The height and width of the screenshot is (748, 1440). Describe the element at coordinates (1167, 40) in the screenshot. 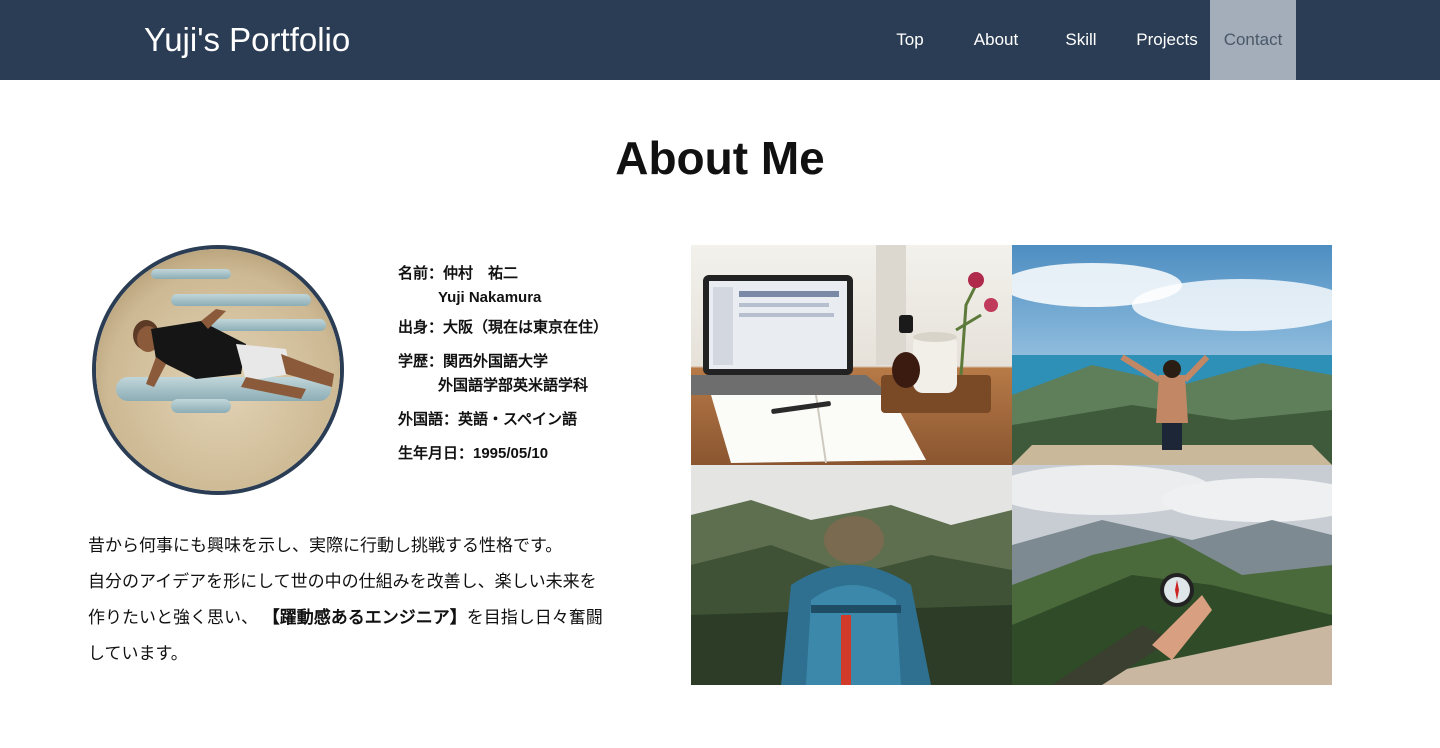

I see `nav-projects: Projects` at that location.